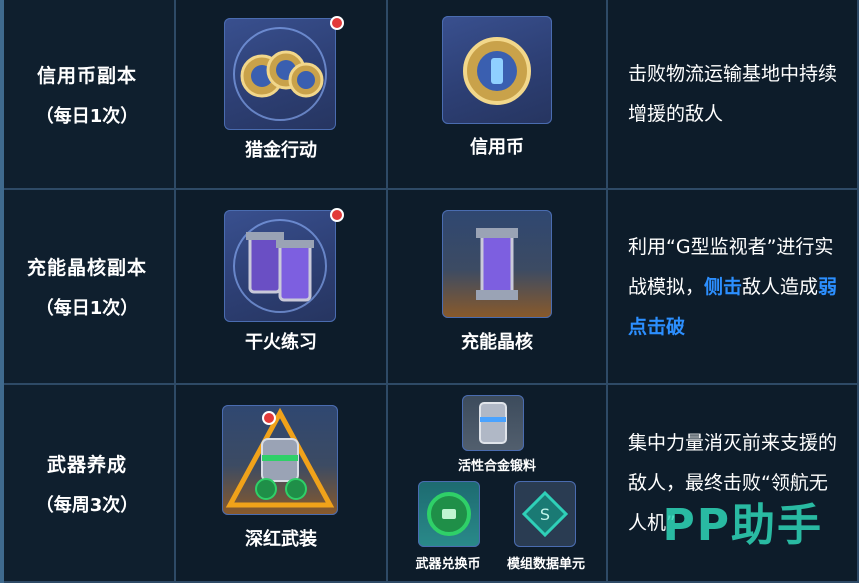 The height and width of the screenshot is (583, 859). I want to click on description-text: 利用“G型监视者”进行实战模拟，侧击敌人造成弱点击破, so click(734, 287).